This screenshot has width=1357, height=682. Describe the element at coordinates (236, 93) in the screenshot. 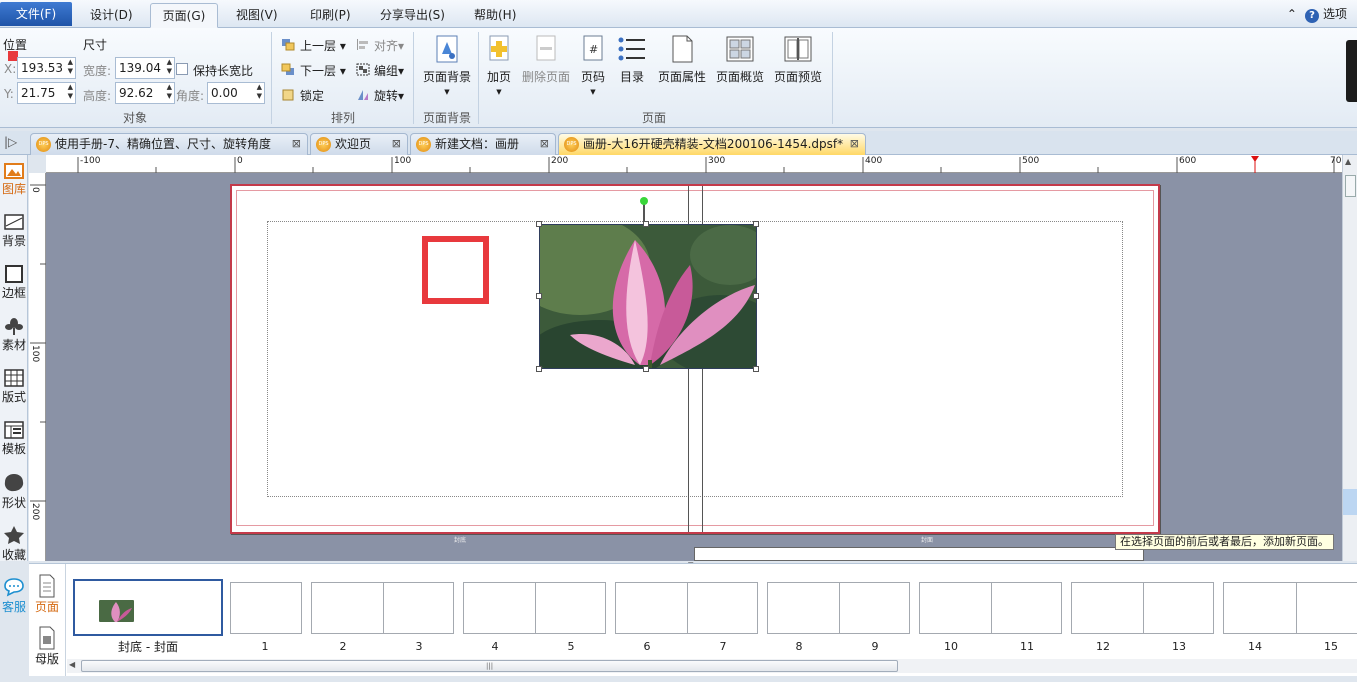

I see `angle-input: 0.00 ▲ ▼` at that location.